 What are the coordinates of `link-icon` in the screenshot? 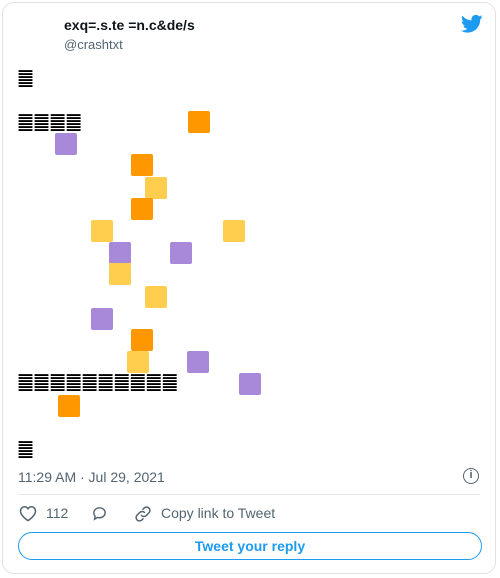 It's located at (143, 514).